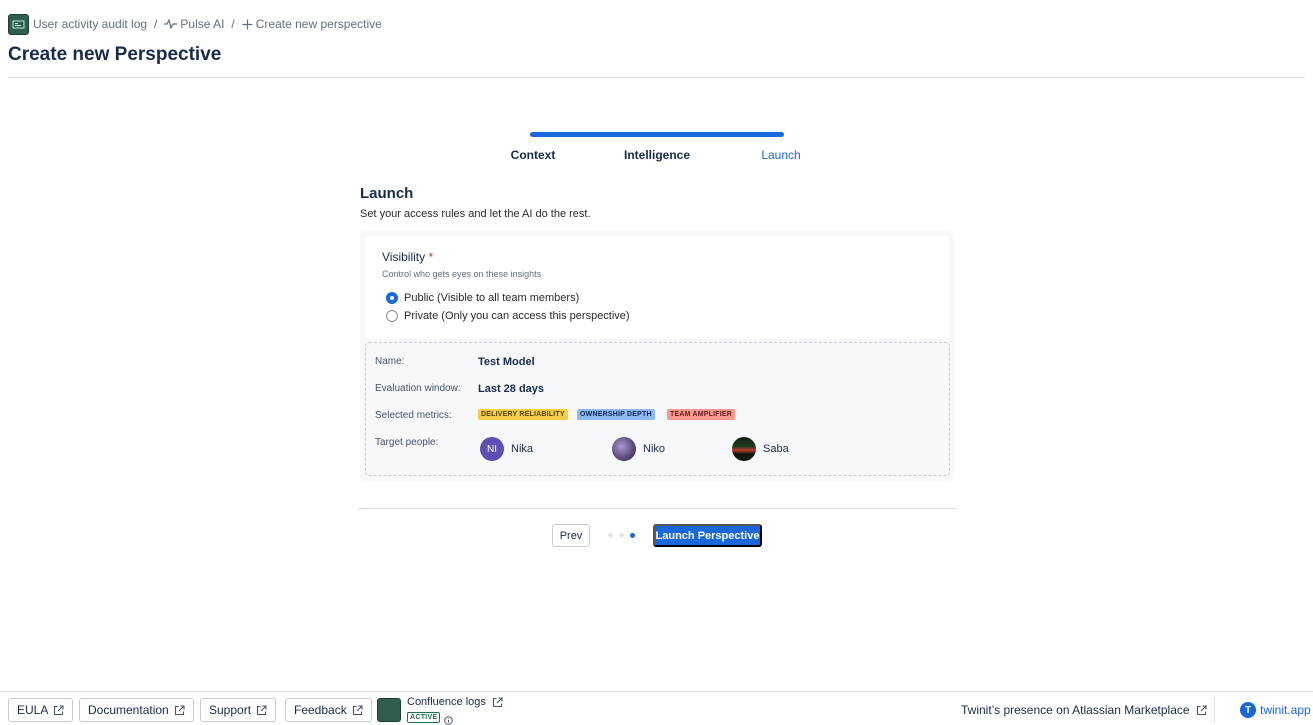 The width and height of the screenshot is (1313, 725). Describe the element at coordinates (522, 449) in the screenshot. I see `person-name: Nika` at that location.